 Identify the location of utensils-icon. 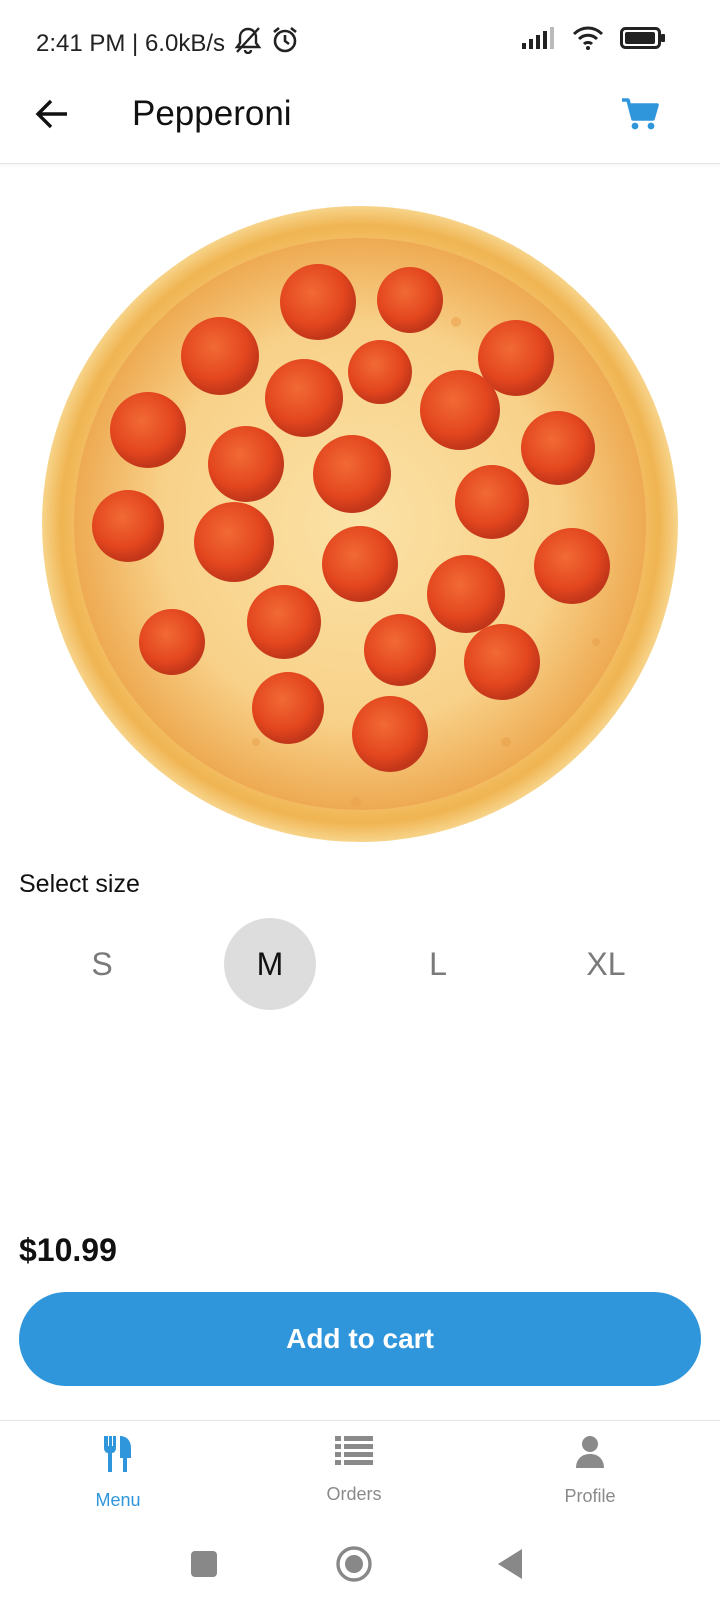
(118, 1456).